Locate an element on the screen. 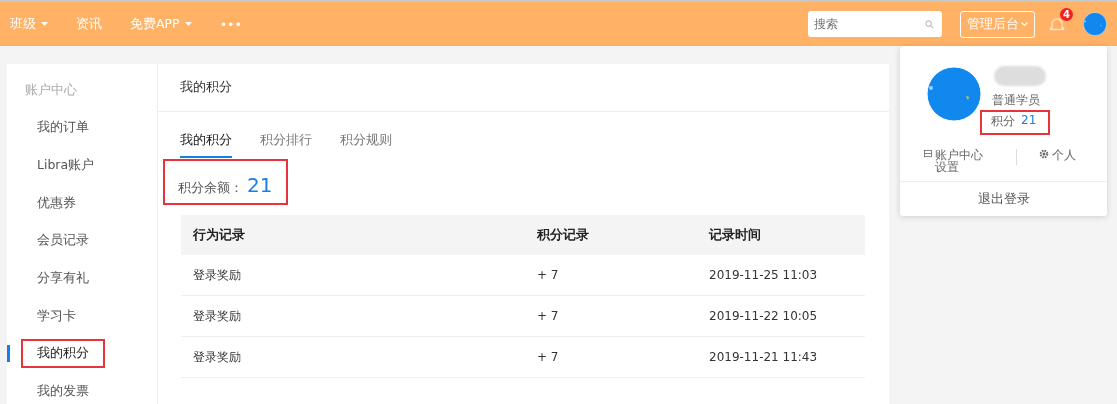 The height and width of the screenshot is (404, 1117). search-icon is located at coordinates (929, 24).